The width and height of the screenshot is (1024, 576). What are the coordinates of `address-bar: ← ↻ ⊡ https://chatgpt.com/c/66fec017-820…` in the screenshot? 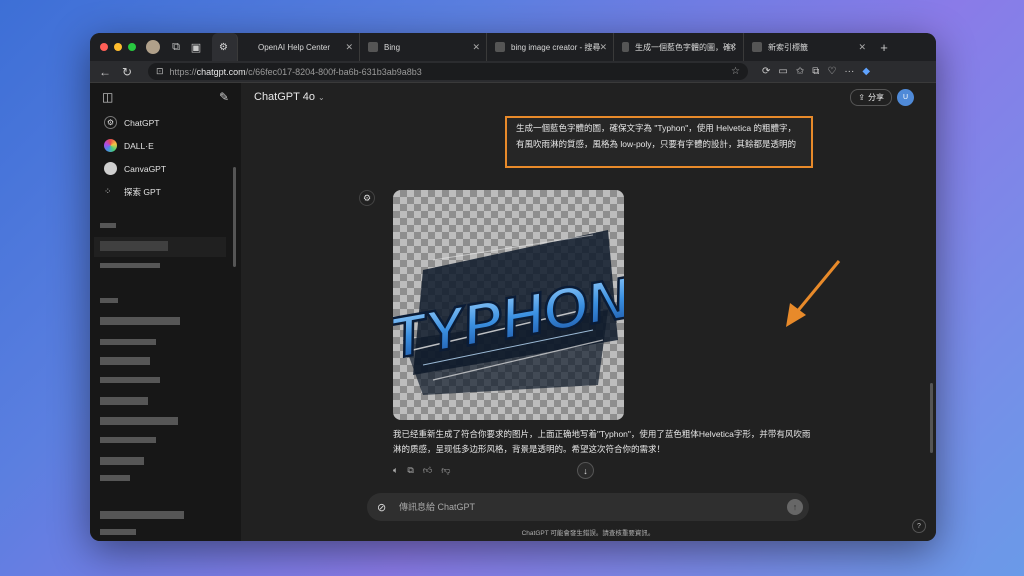 It's located at (513, 72).